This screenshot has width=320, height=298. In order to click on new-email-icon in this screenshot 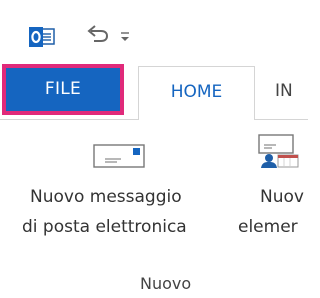, I will do `click(119, 158)`.